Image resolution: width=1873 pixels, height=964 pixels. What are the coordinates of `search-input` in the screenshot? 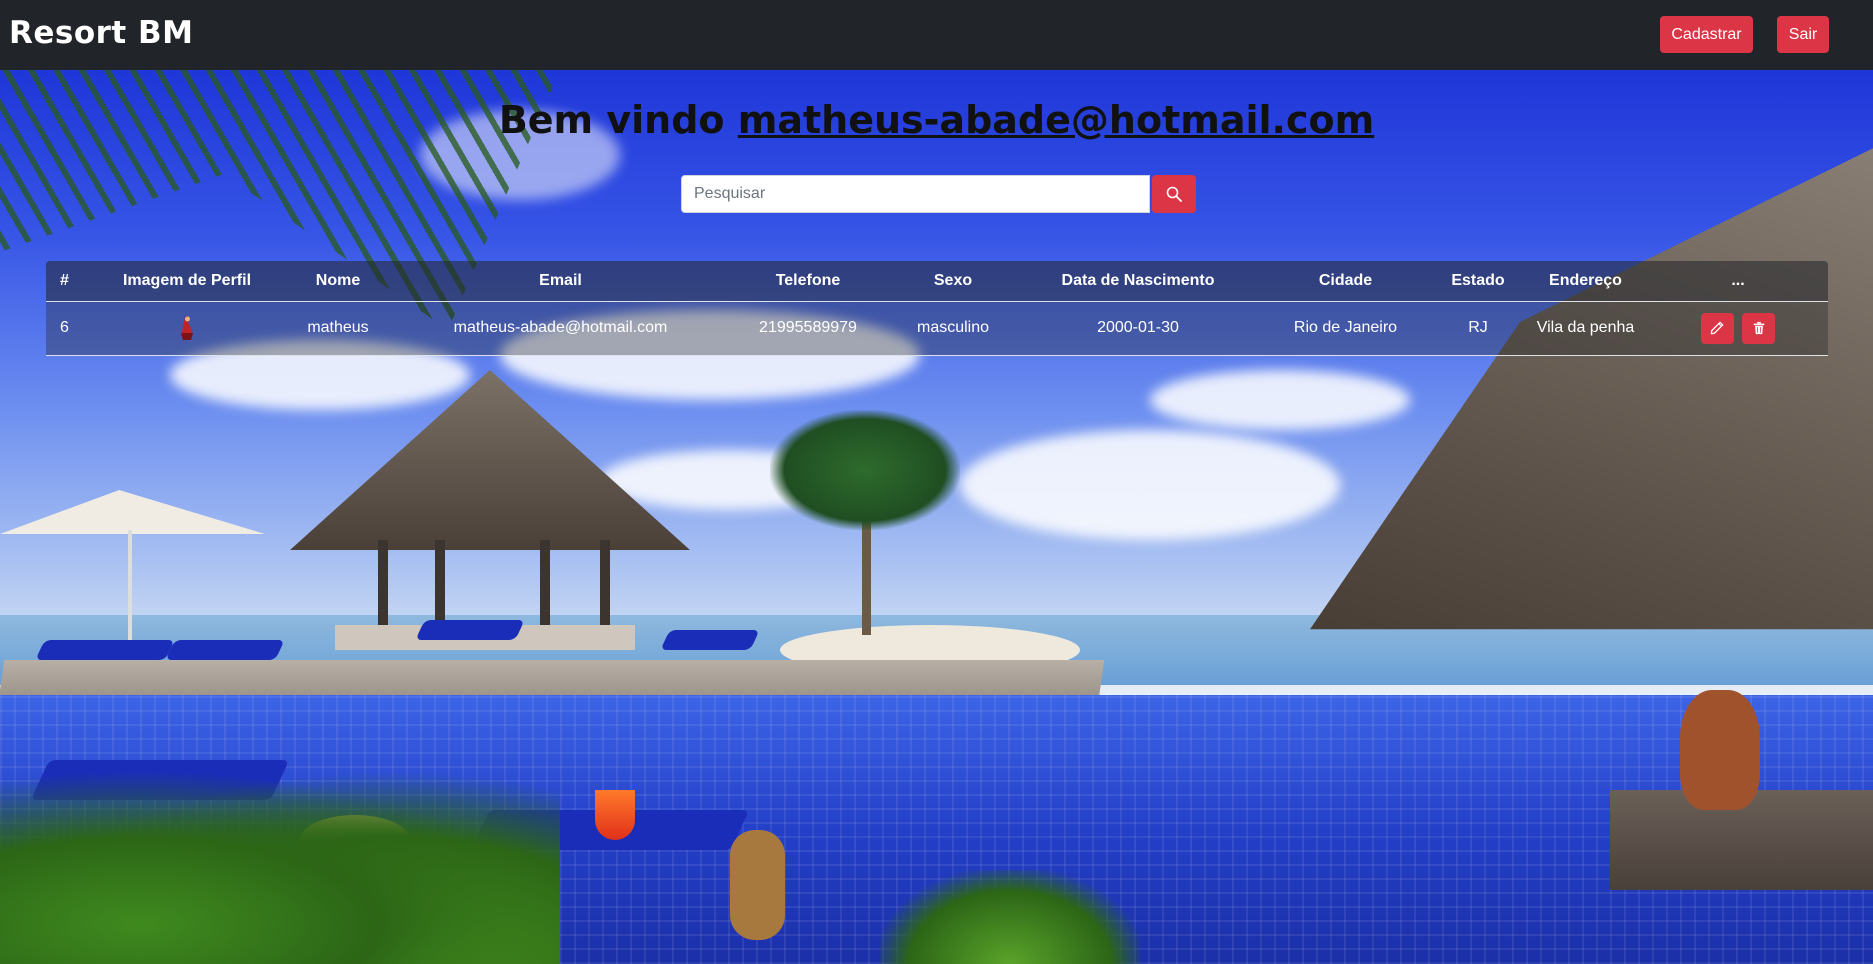 It's located at (915, 194).